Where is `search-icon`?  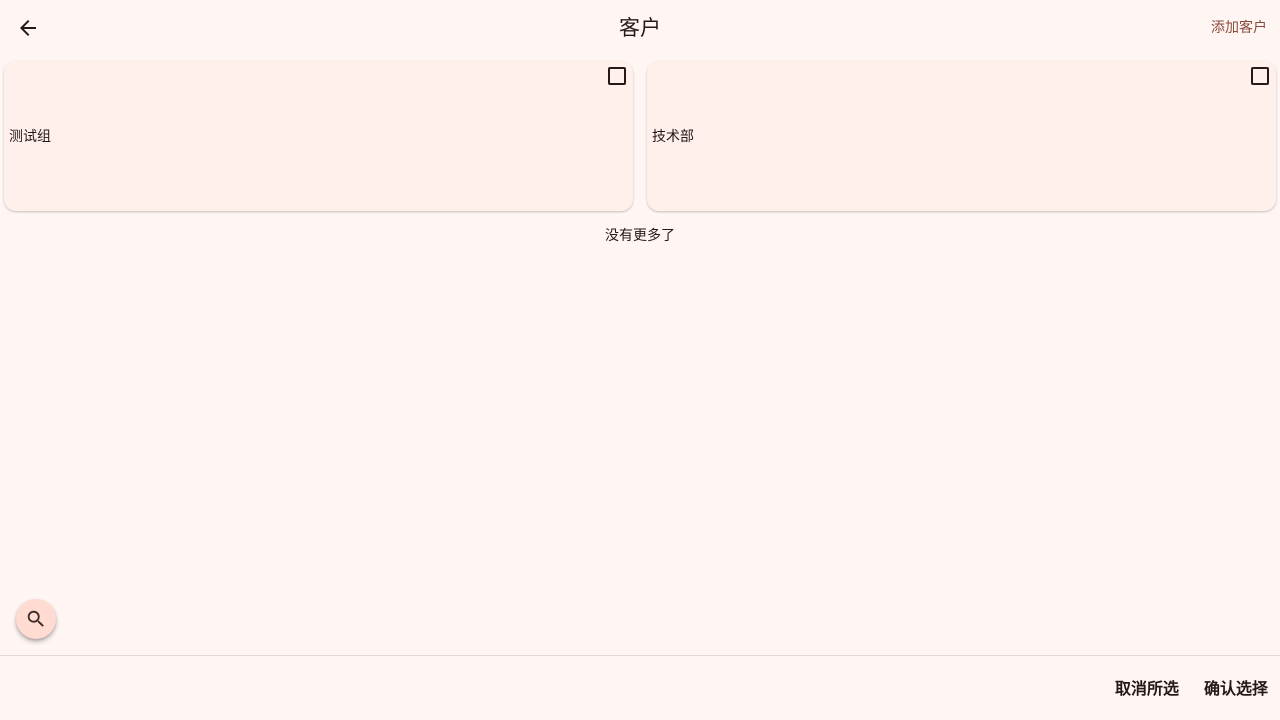 search-icon is located at coordinates (35, 618).